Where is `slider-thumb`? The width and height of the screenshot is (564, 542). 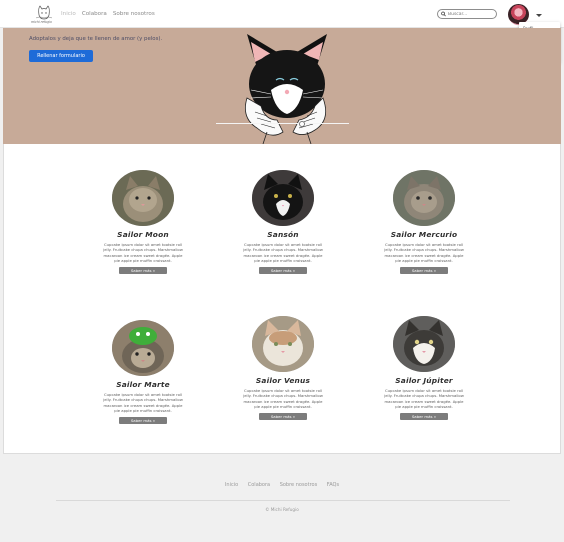
slider-thumb is located at coordinates (302, 123).